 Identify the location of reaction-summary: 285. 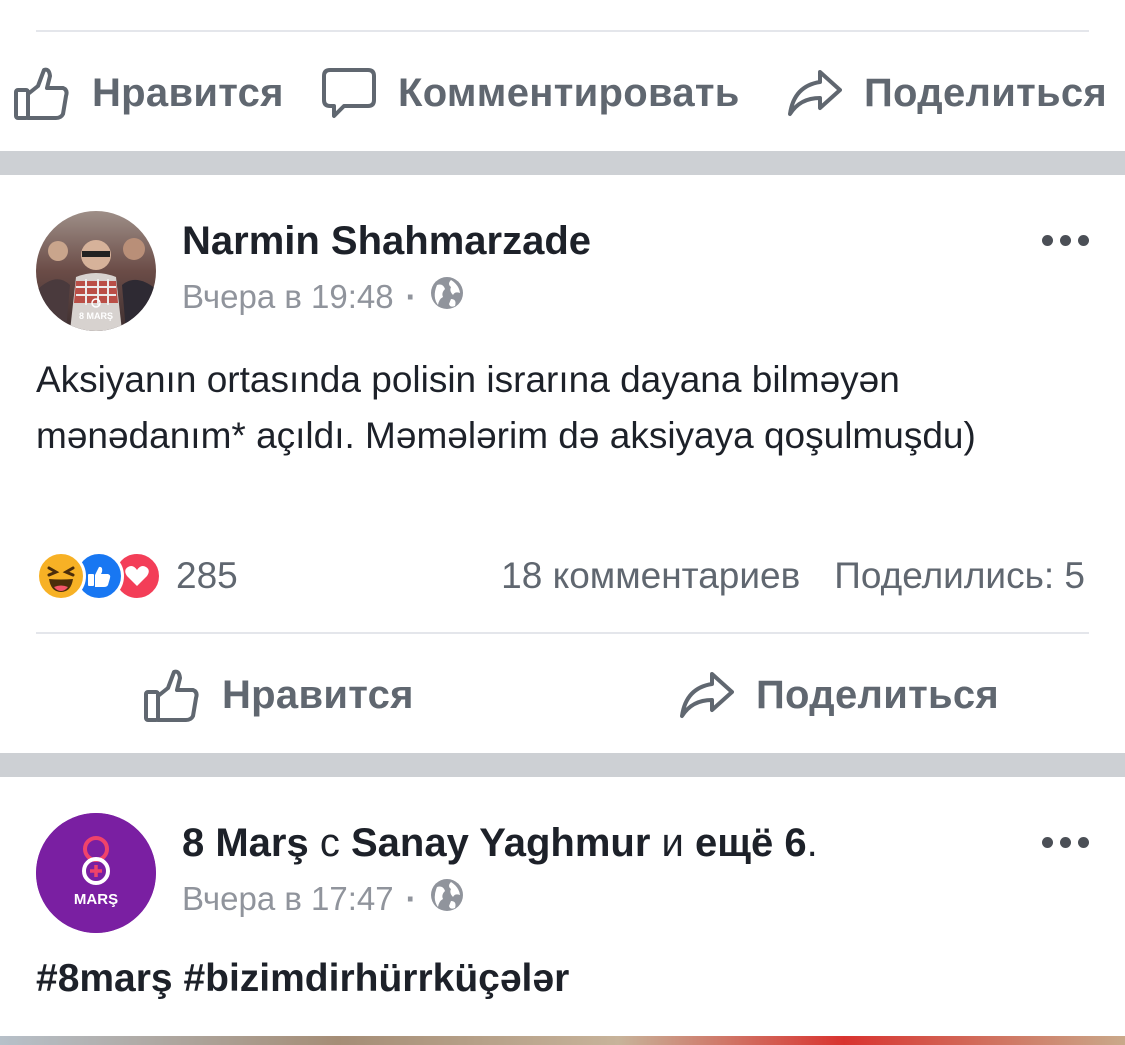
(137, 576).